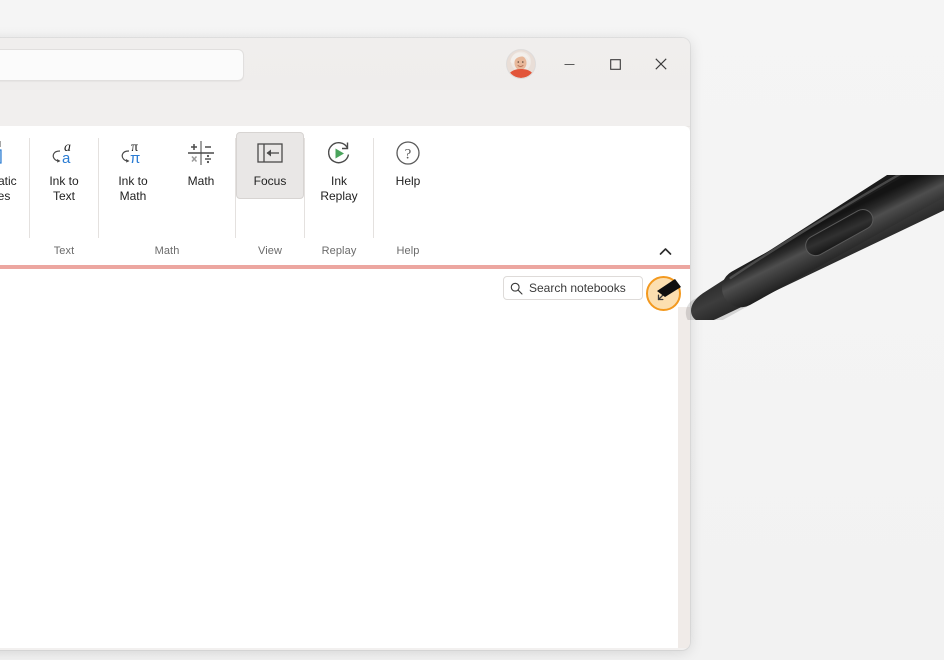 The width and height of the screenshot is (944, 660). I want to click on help-icon: ?, so click(408, 153).